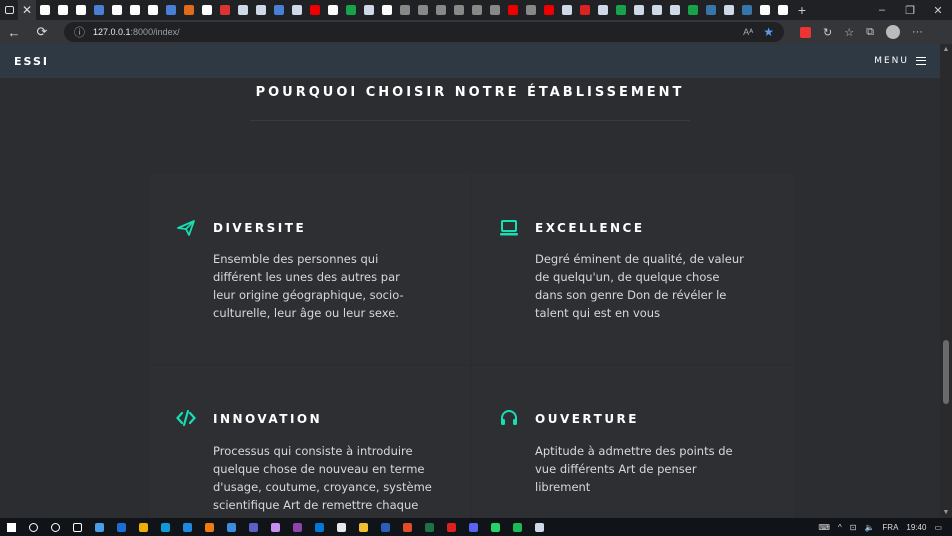 The image size is (952, 536). What do you see at coordinates (946, 372) in the screenshot?
I see `scroll-thumb` at bounding box center [946, 372].